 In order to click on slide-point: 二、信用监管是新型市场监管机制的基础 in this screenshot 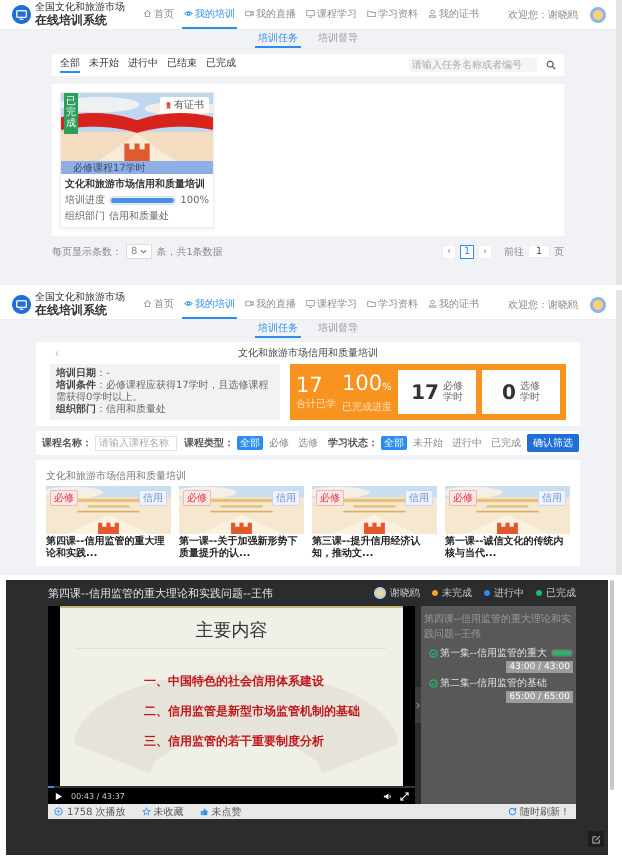, I will do `click(252, 711)`.